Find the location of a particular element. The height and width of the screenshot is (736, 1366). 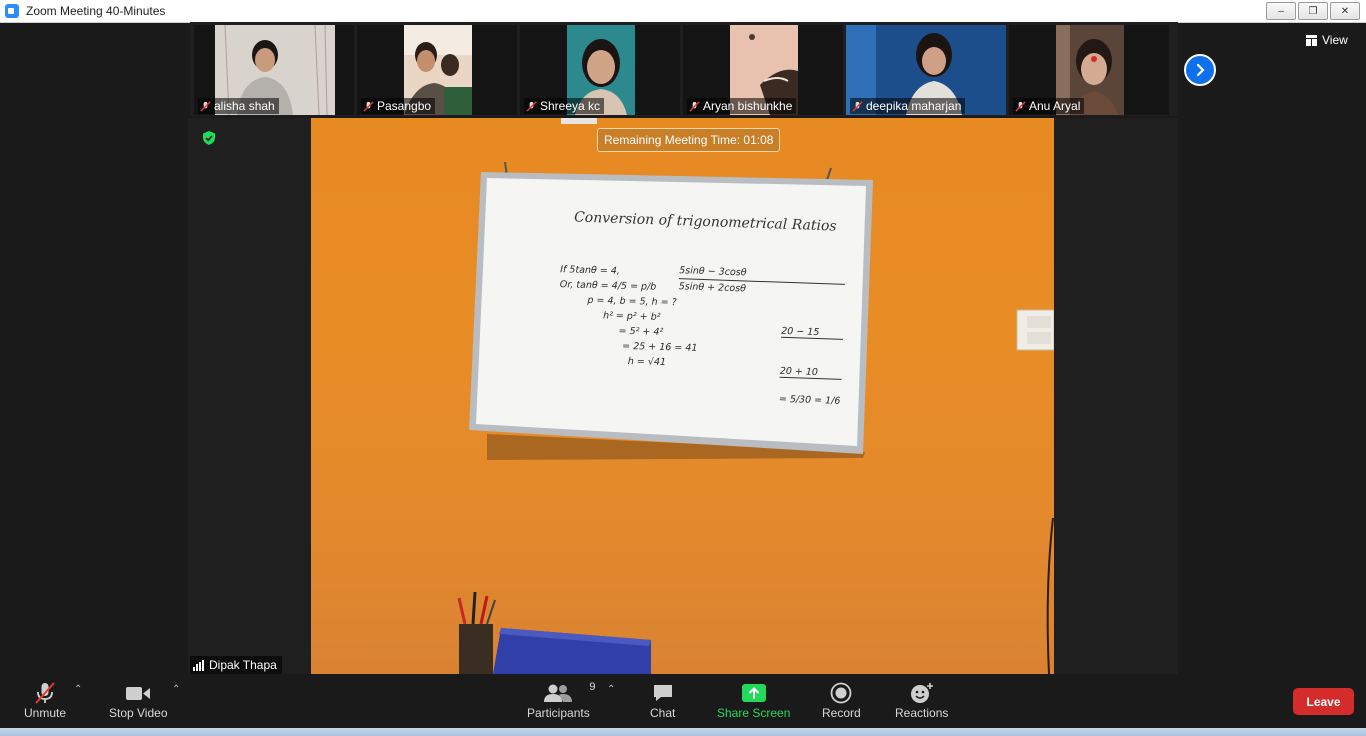

participants-count-badge: 9 is located at coordinates (592, 687).